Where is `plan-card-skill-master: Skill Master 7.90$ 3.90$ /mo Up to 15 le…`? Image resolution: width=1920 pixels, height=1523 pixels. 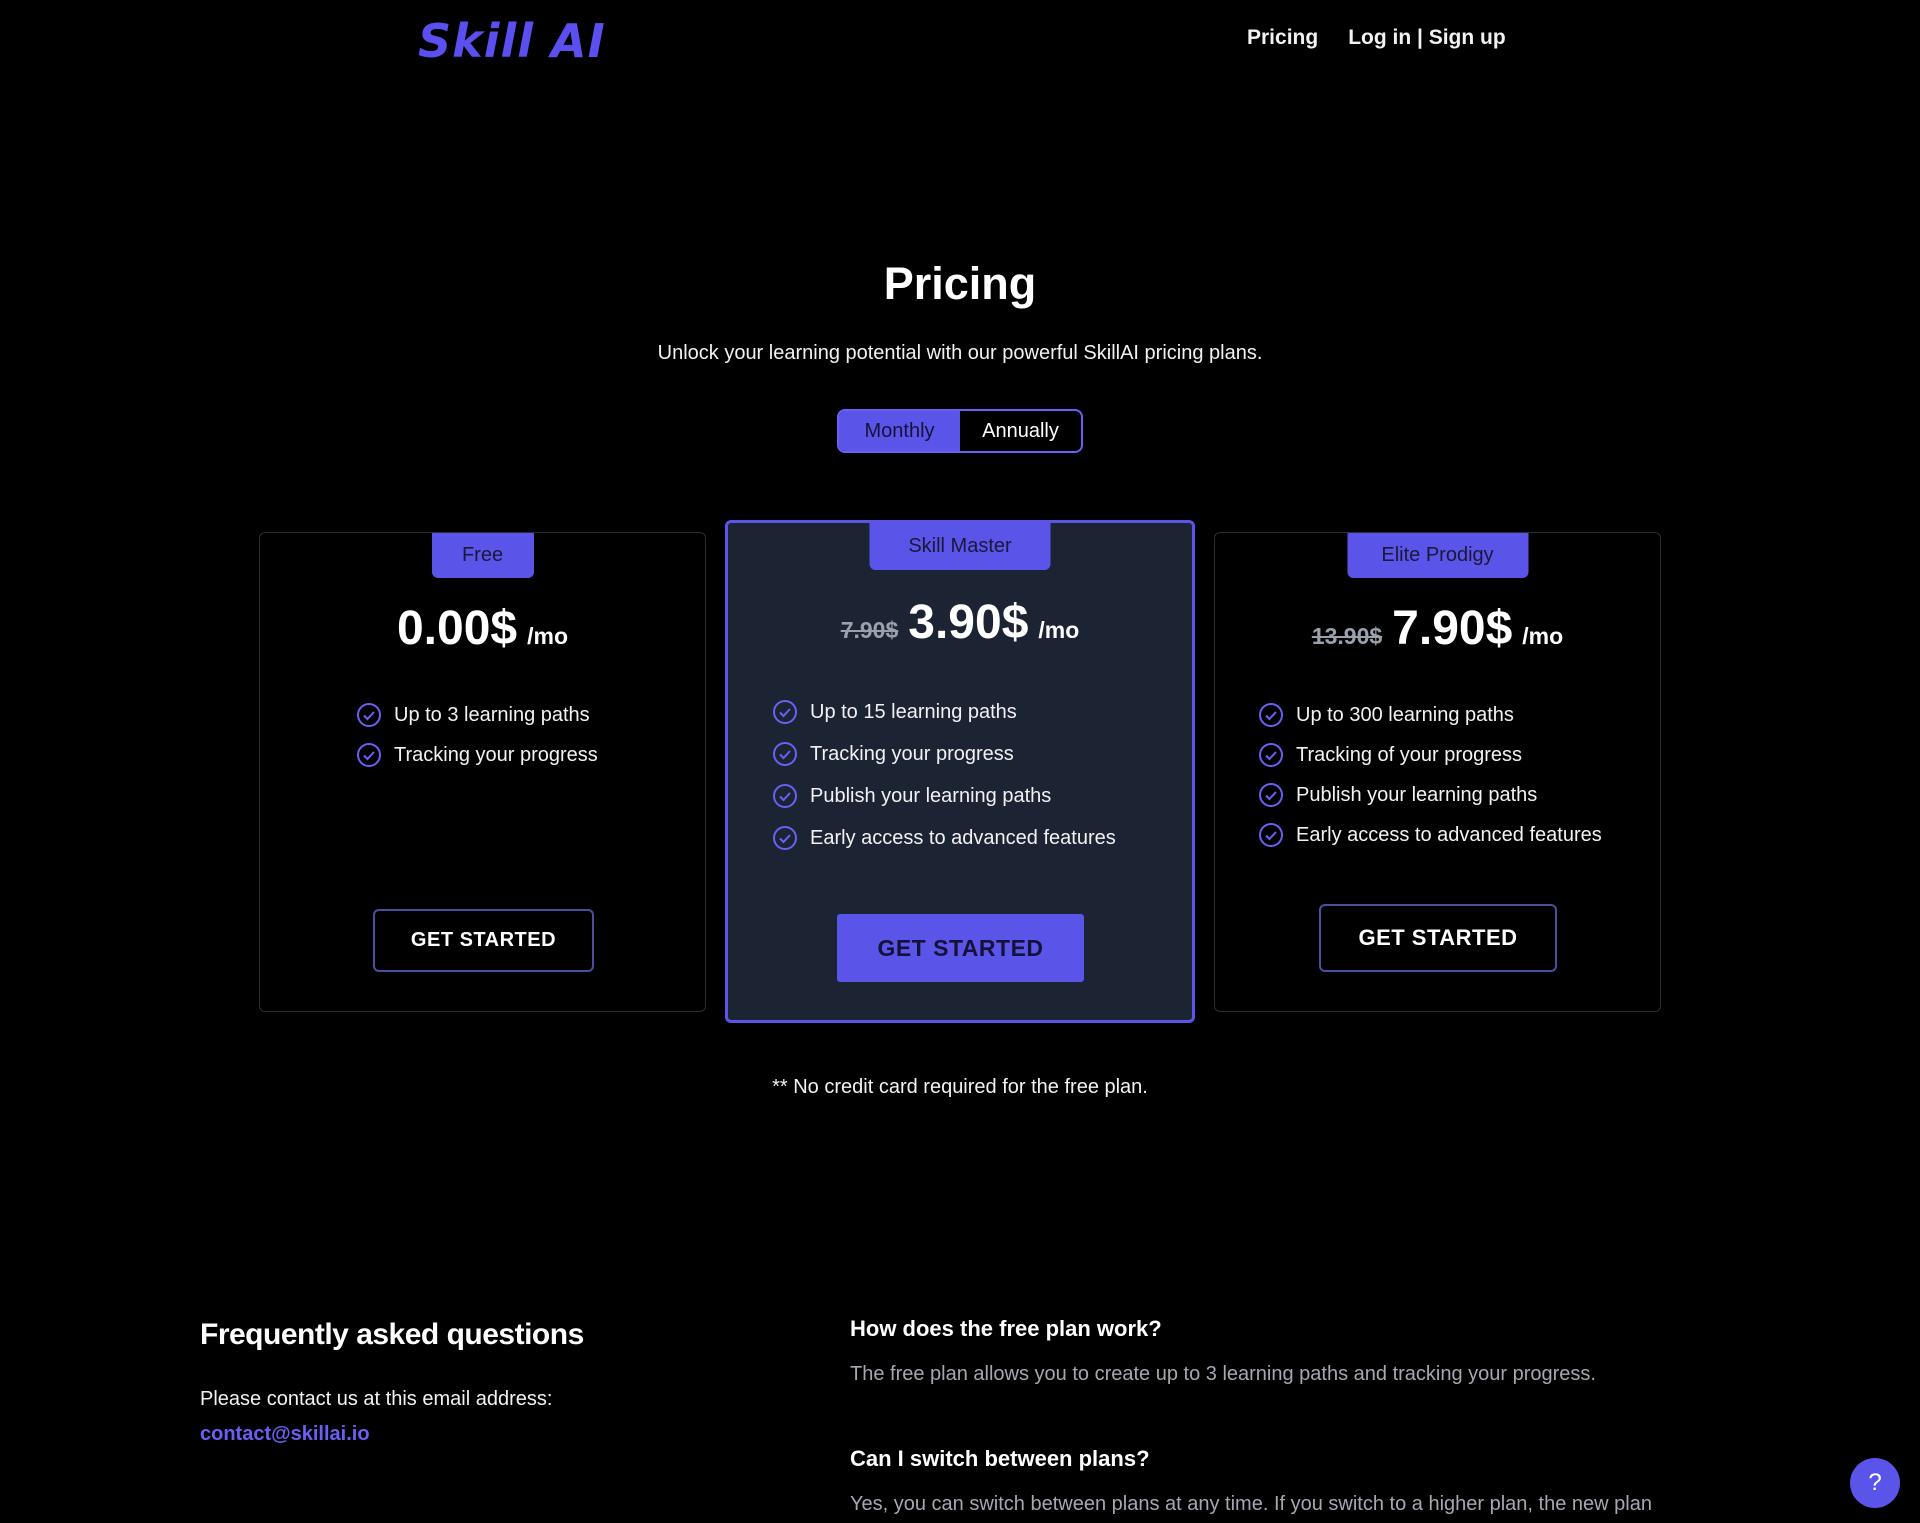 plan-card-skill-master: Skill Master 7.90$ 3.90$ /mo Up to 15 le… is located at coordinates (960, 771).